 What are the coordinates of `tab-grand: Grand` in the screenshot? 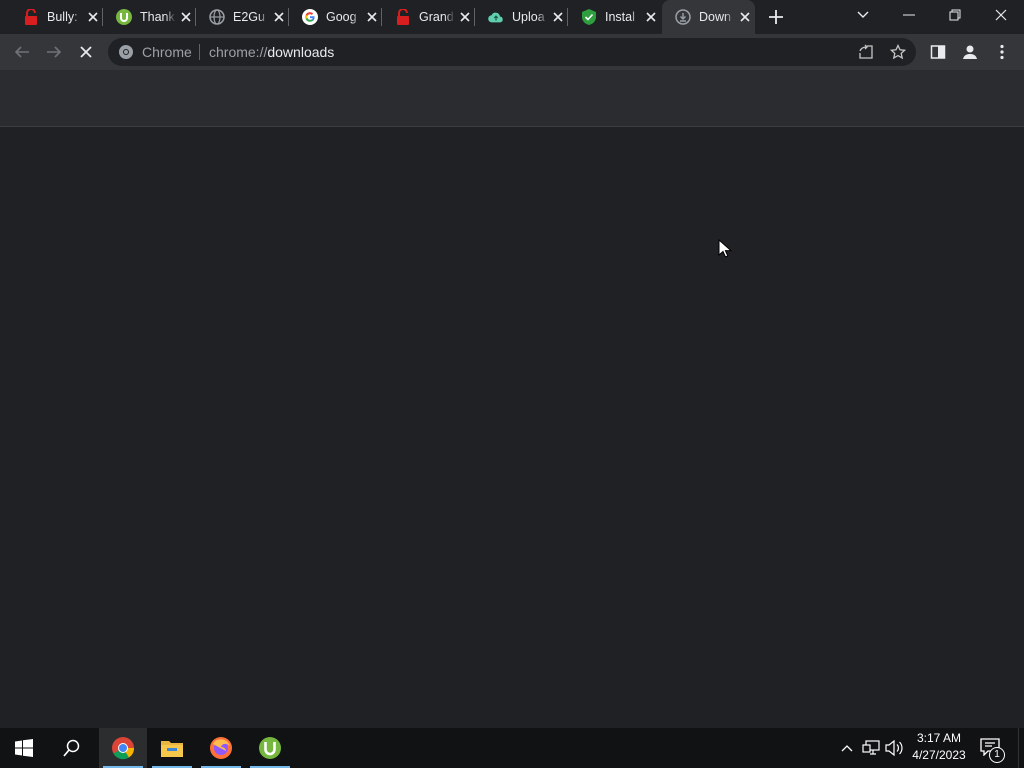 It's located at (428, 17).